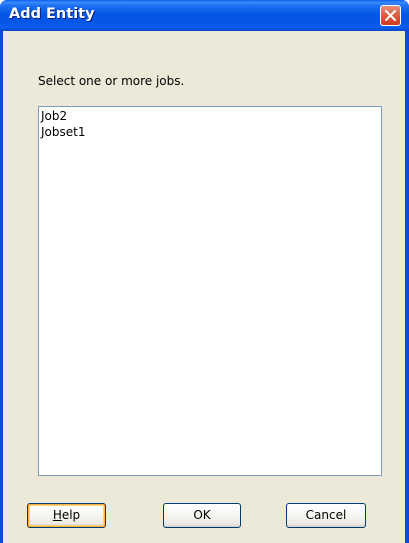 The width and height of the screenshot is (409, 543). What do you see at coordinates (63, 132) in the screenshot?
I see `list-item-jobset1: Jobset1` at bounding box center [63, 132].